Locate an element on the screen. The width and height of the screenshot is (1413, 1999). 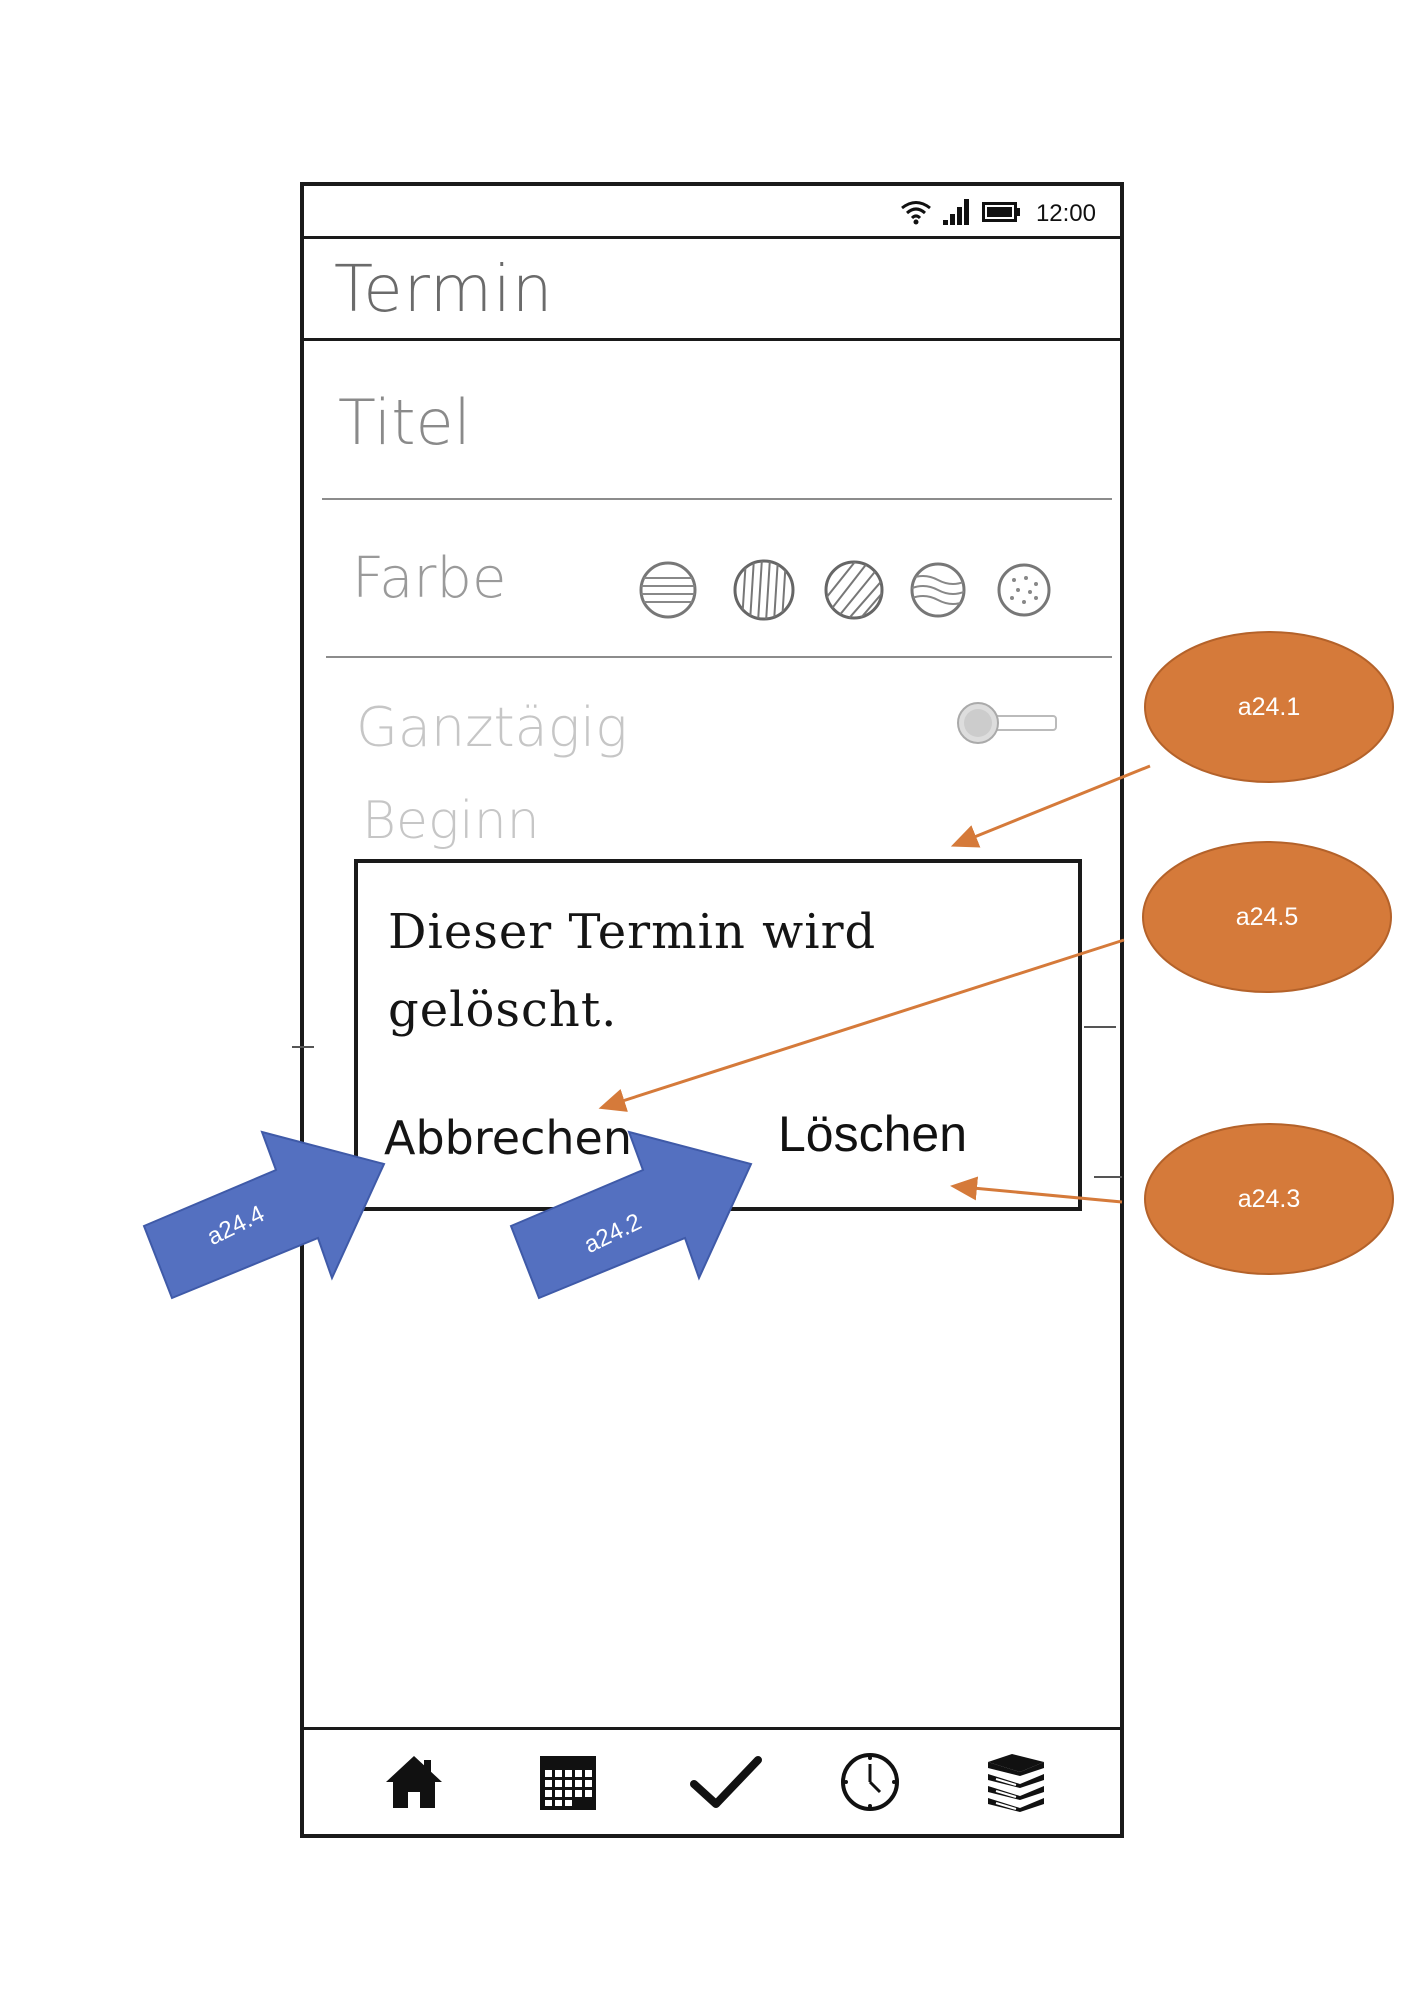
callout-a24-3: a24.3 is located at coordinates (1269, 1199).